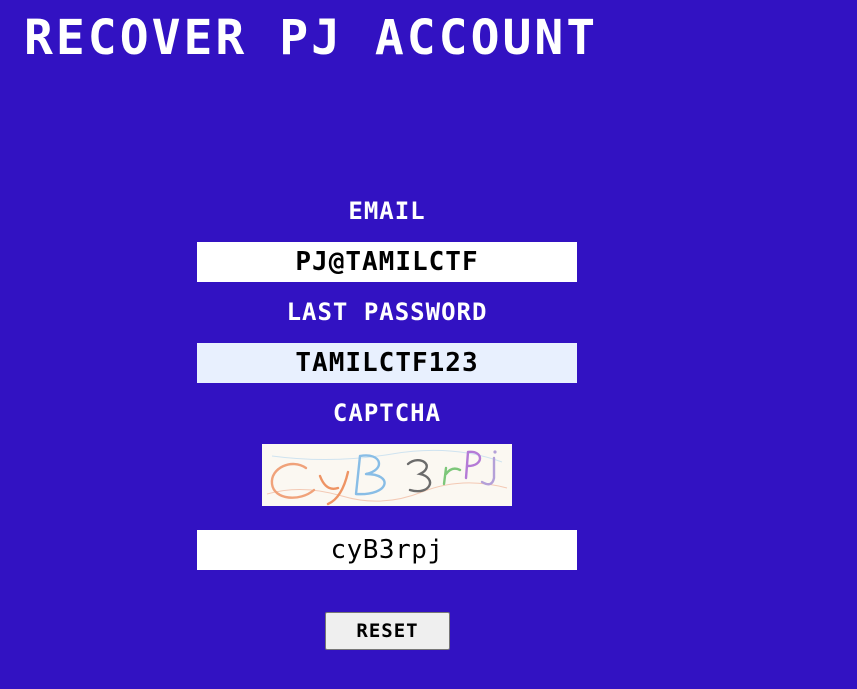  Describe the element at coordinates (311, 38) in the screenshot. I see `page-title: RECOVER PJ ACCOUNT` at that location.